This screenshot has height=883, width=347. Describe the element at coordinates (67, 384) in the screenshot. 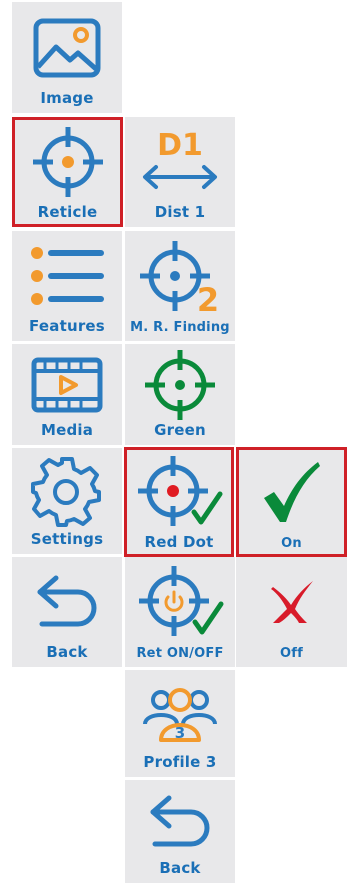

I see `film-icon` at that location.